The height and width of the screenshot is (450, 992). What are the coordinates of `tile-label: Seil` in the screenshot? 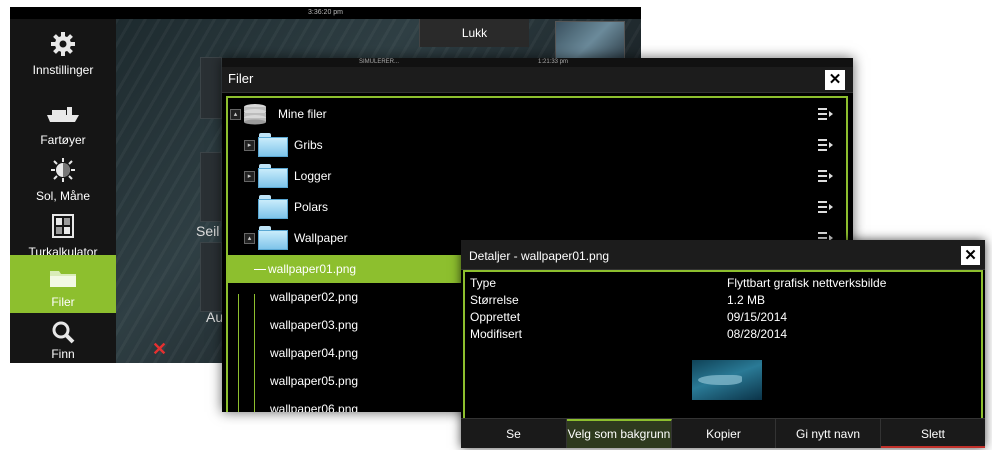 It's located at (208, 231).